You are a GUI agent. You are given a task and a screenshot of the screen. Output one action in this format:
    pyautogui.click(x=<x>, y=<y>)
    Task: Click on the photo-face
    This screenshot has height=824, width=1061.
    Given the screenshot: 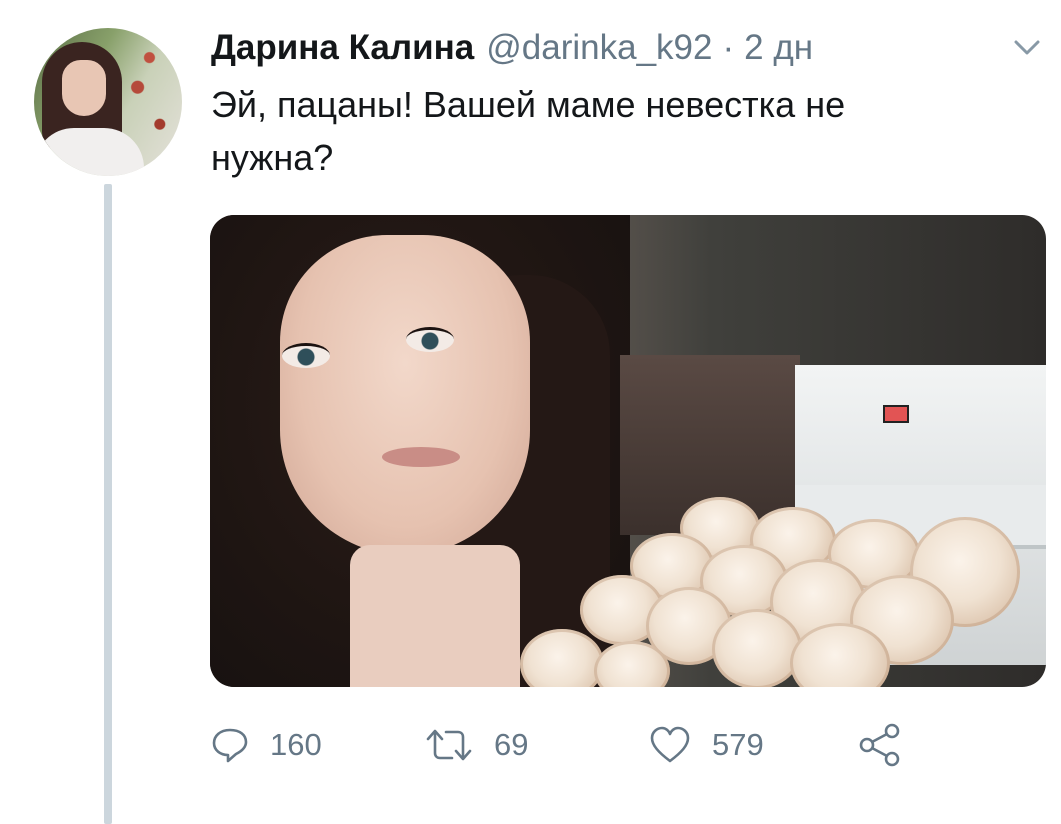 What is the action you would take?
    pyautogui.click(x=405, y=395)
    